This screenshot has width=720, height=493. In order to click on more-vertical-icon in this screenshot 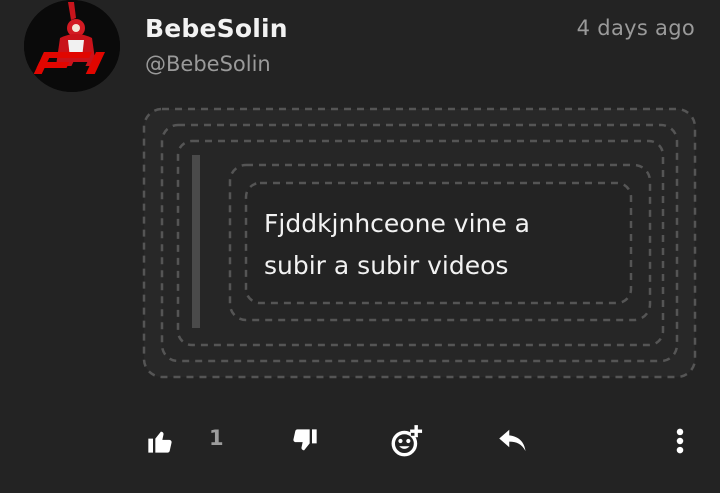, I will do `click(680, 441)`.